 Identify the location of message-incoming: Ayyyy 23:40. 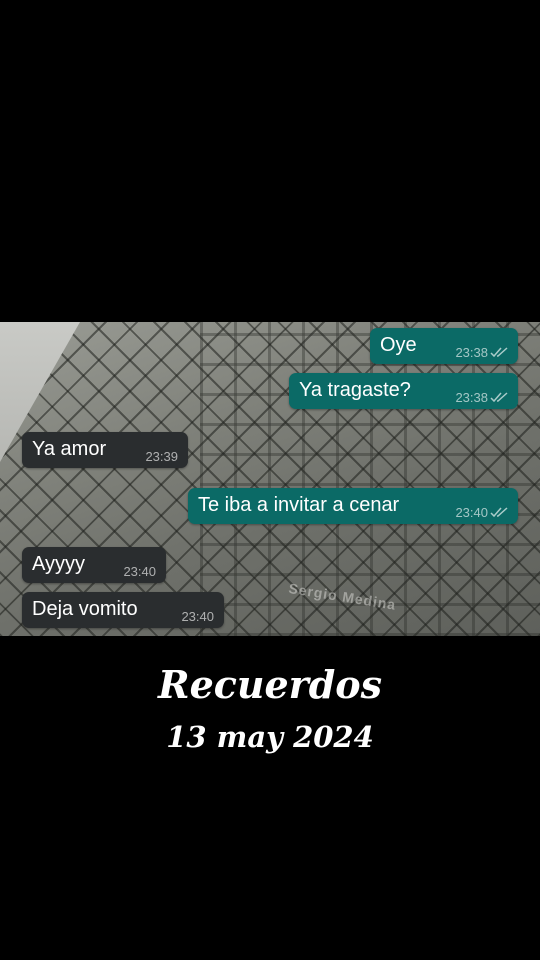
(94, 565).